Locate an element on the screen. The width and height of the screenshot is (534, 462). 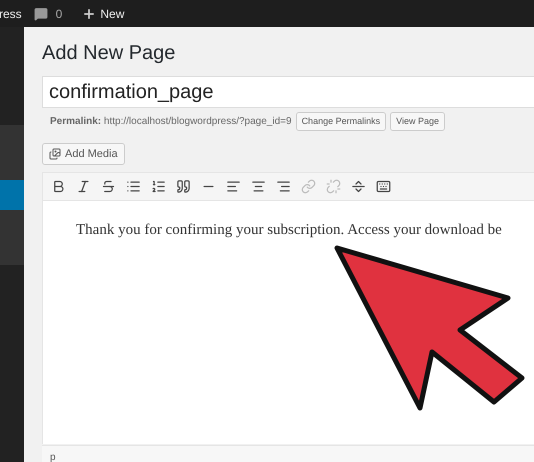
add-media-button: Add Media is located at coordinates (83, 154).